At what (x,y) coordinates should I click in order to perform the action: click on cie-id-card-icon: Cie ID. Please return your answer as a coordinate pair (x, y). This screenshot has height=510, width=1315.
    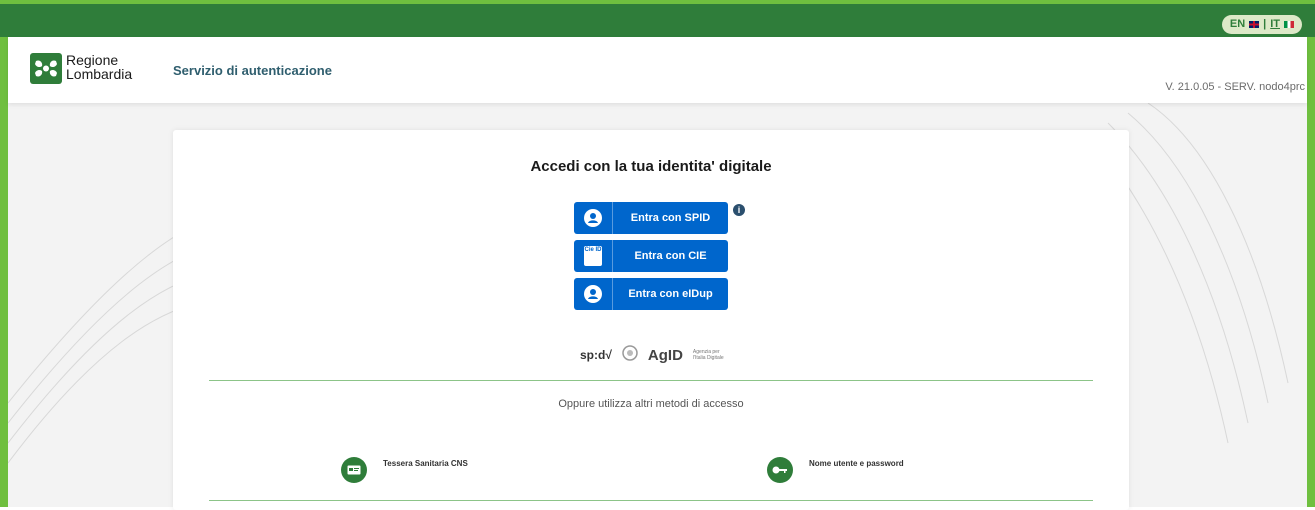
    Looking at the image, I should click on (593, 256).